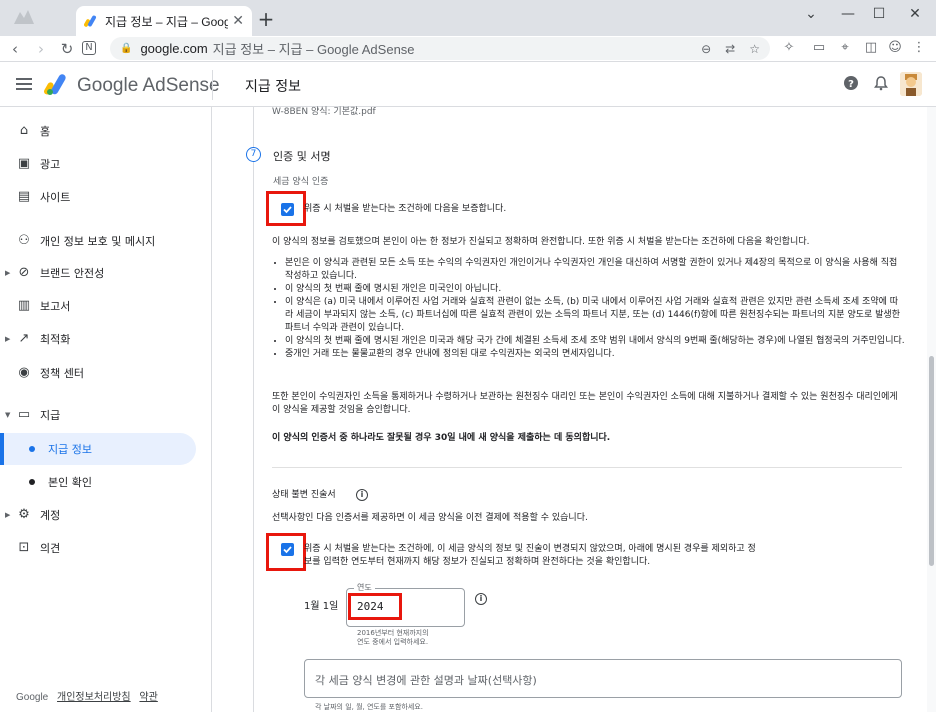  What do you see at coordinates (98, 373) in the screenshot?
I see `sidebar-item-policy: ◉ 정책 센터` at bounding box center [98, 373].